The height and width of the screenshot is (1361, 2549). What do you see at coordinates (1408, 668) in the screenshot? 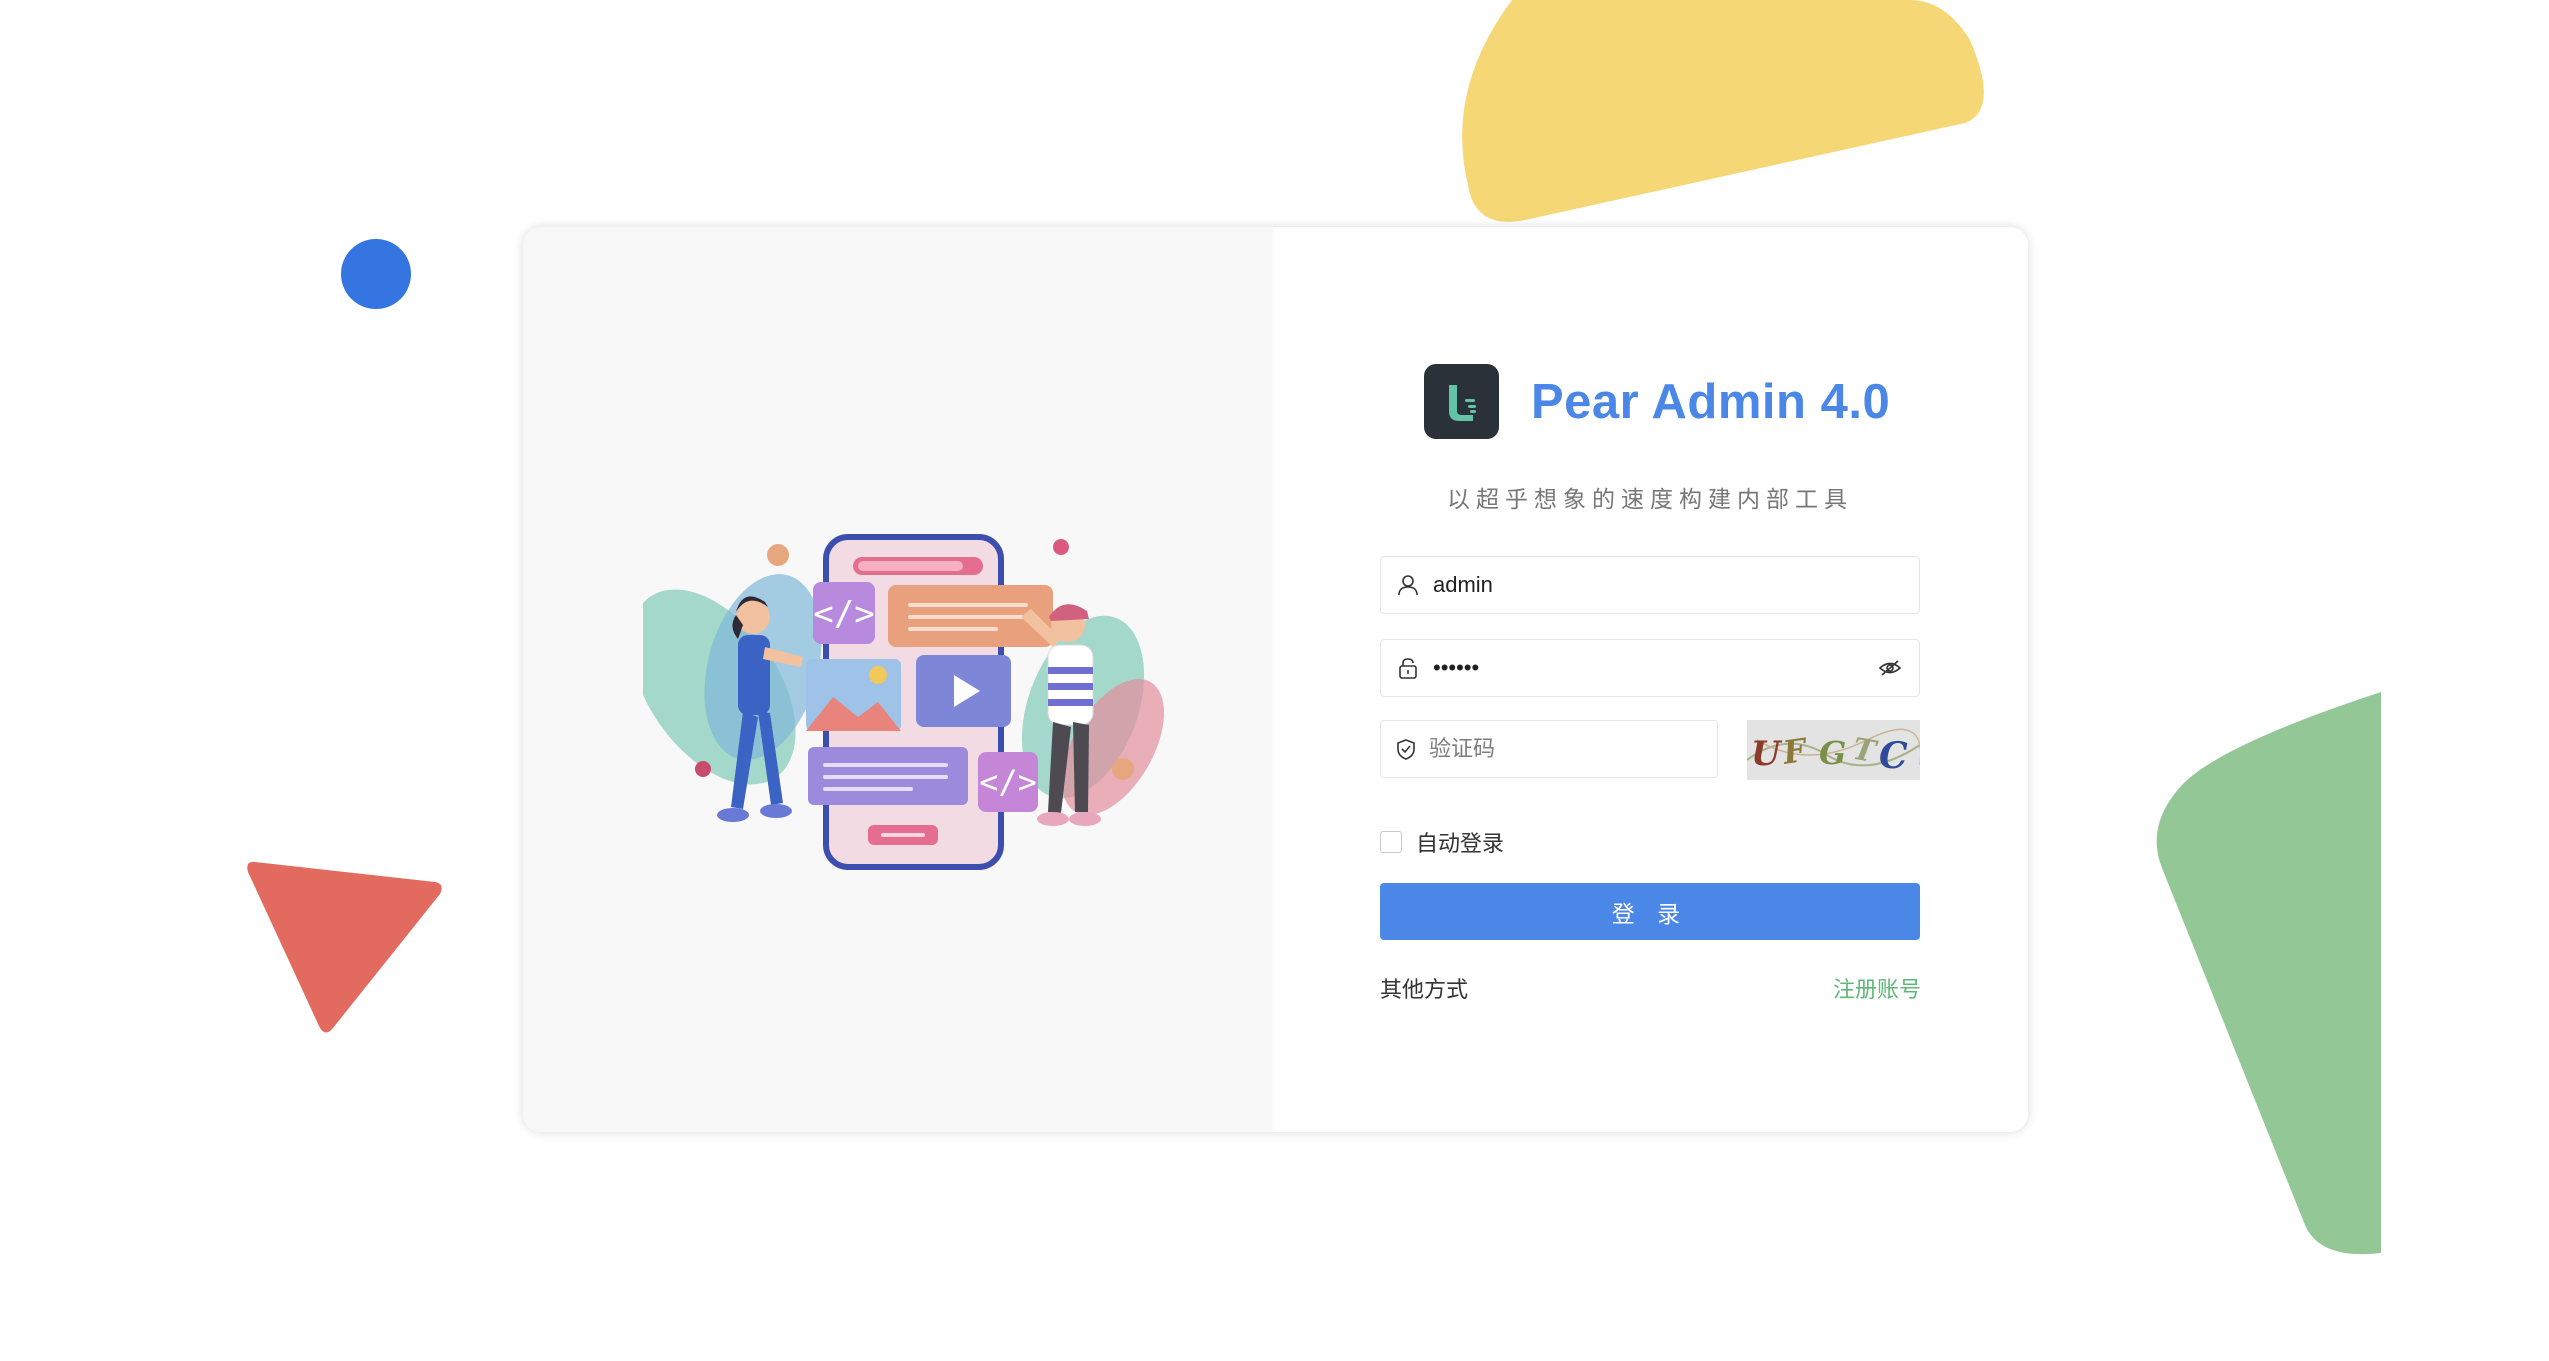
I see `lock-icon` at bounding box center [1408, 668].